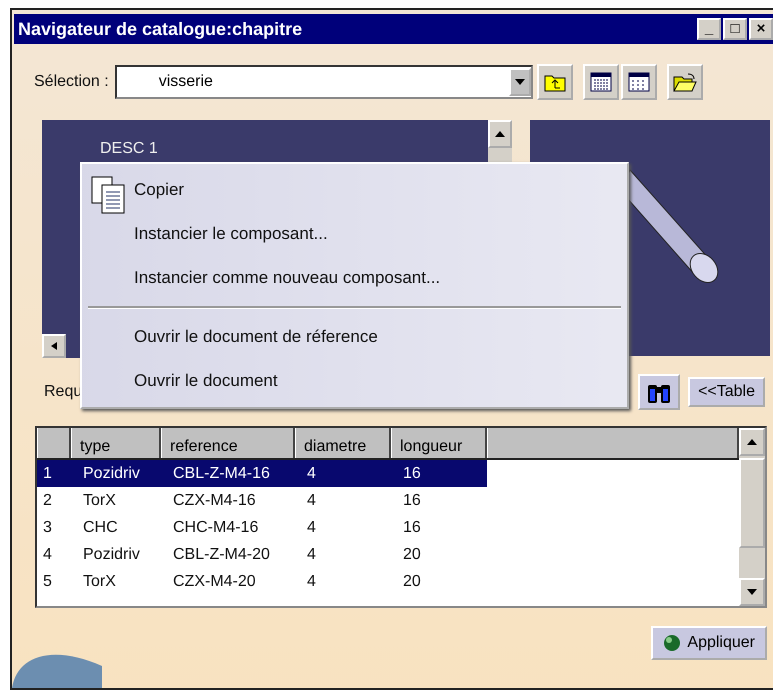 The width and height of the screenshot is (773, 690). What do you see at coordinates (214, 501) in the screenshot?
I see `table-cell-text: CZX-M4-16` at bounding box center [214, 501].